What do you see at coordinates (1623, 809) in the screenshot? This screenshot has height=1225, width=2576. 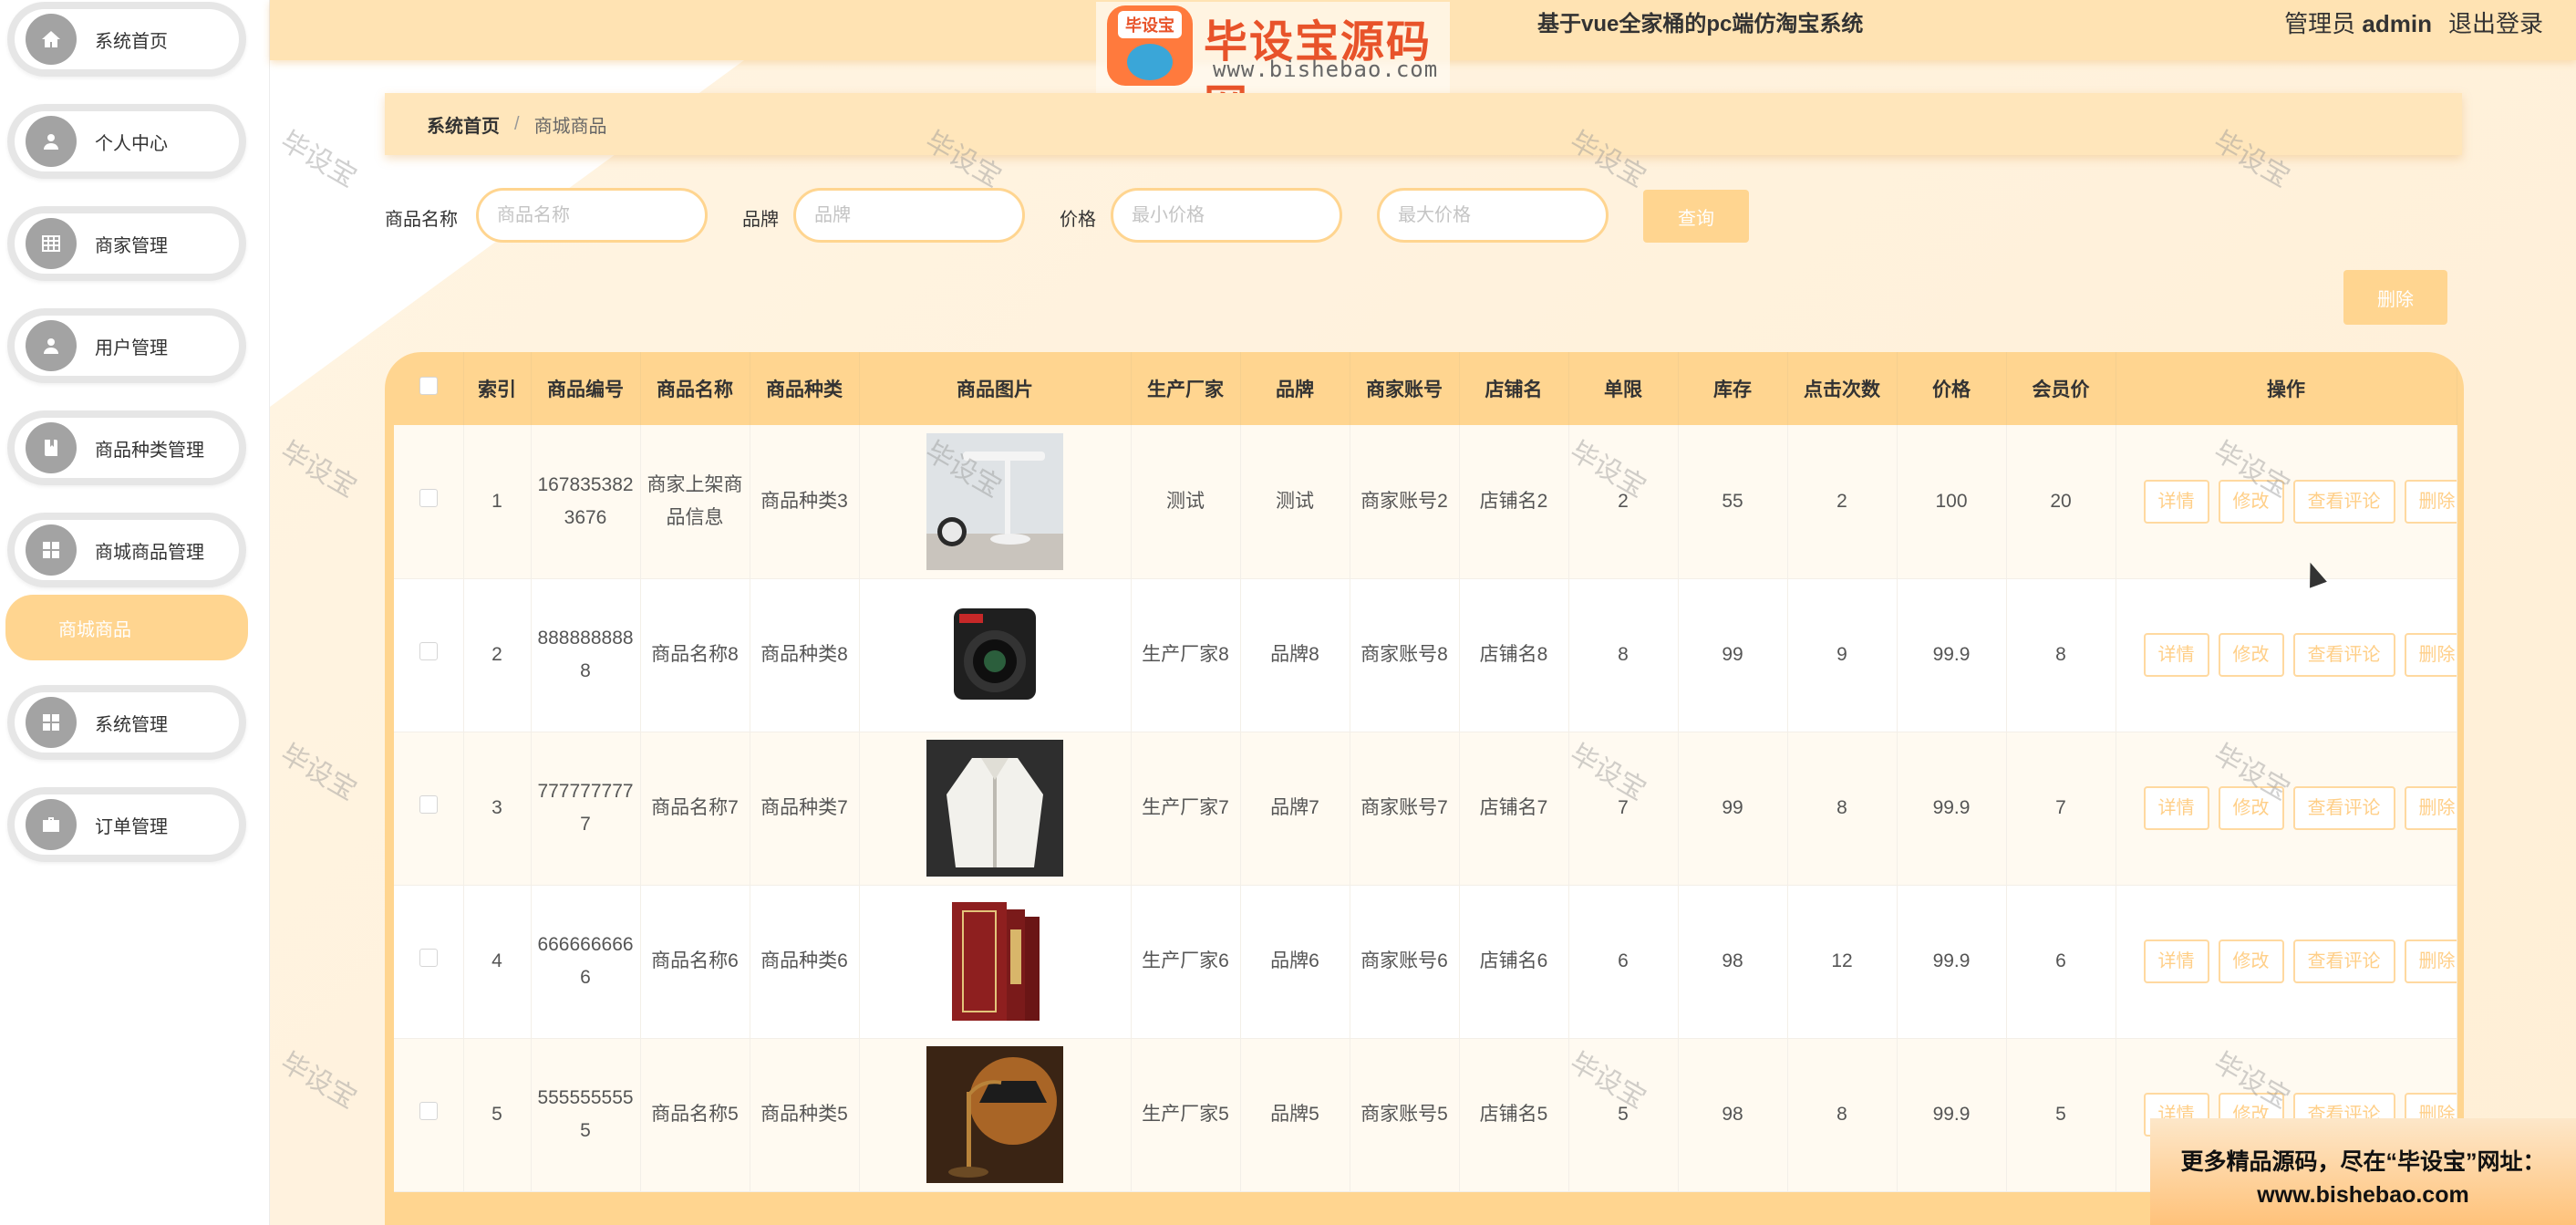 I see `cell-limit: 7` at bounding box center [1623, 809].